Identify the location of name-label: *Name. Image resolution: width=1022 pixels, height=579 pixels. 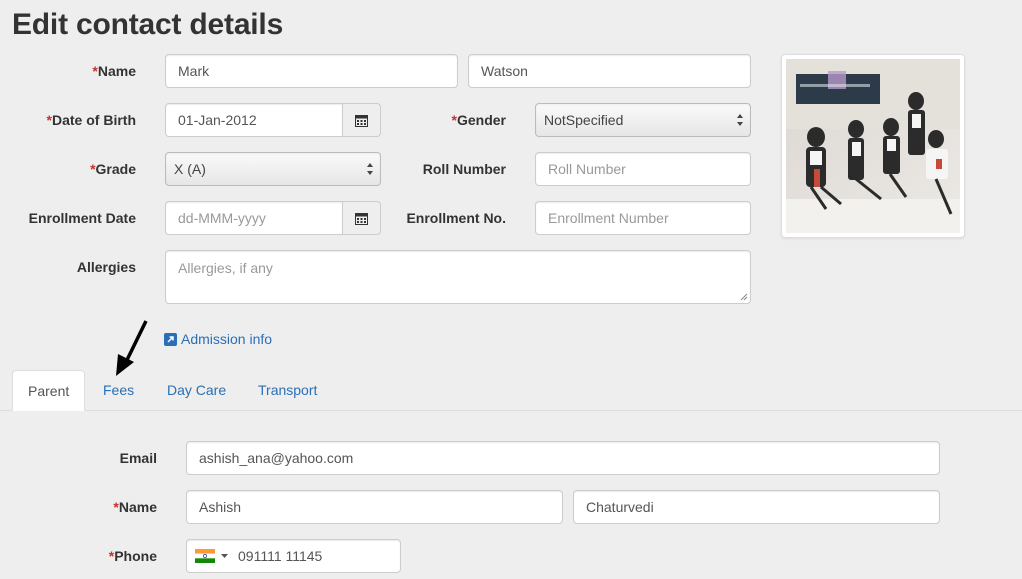
(114, 71).